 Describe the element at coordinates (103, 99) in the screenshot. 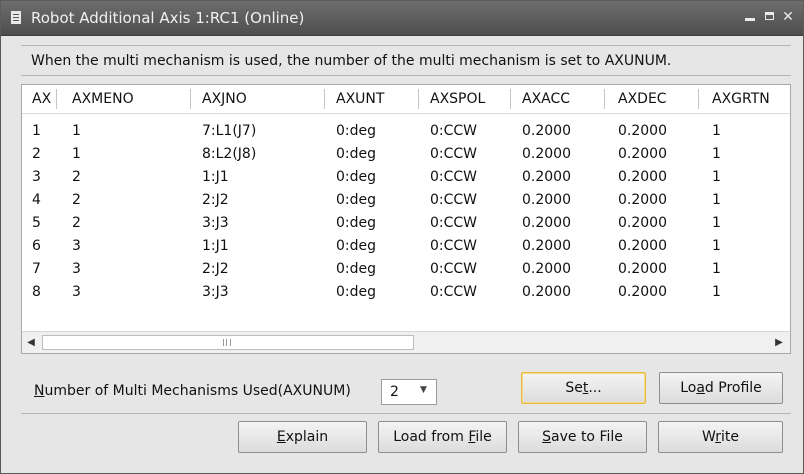

I see `col-header-axmeno: AXMENO` at that location.